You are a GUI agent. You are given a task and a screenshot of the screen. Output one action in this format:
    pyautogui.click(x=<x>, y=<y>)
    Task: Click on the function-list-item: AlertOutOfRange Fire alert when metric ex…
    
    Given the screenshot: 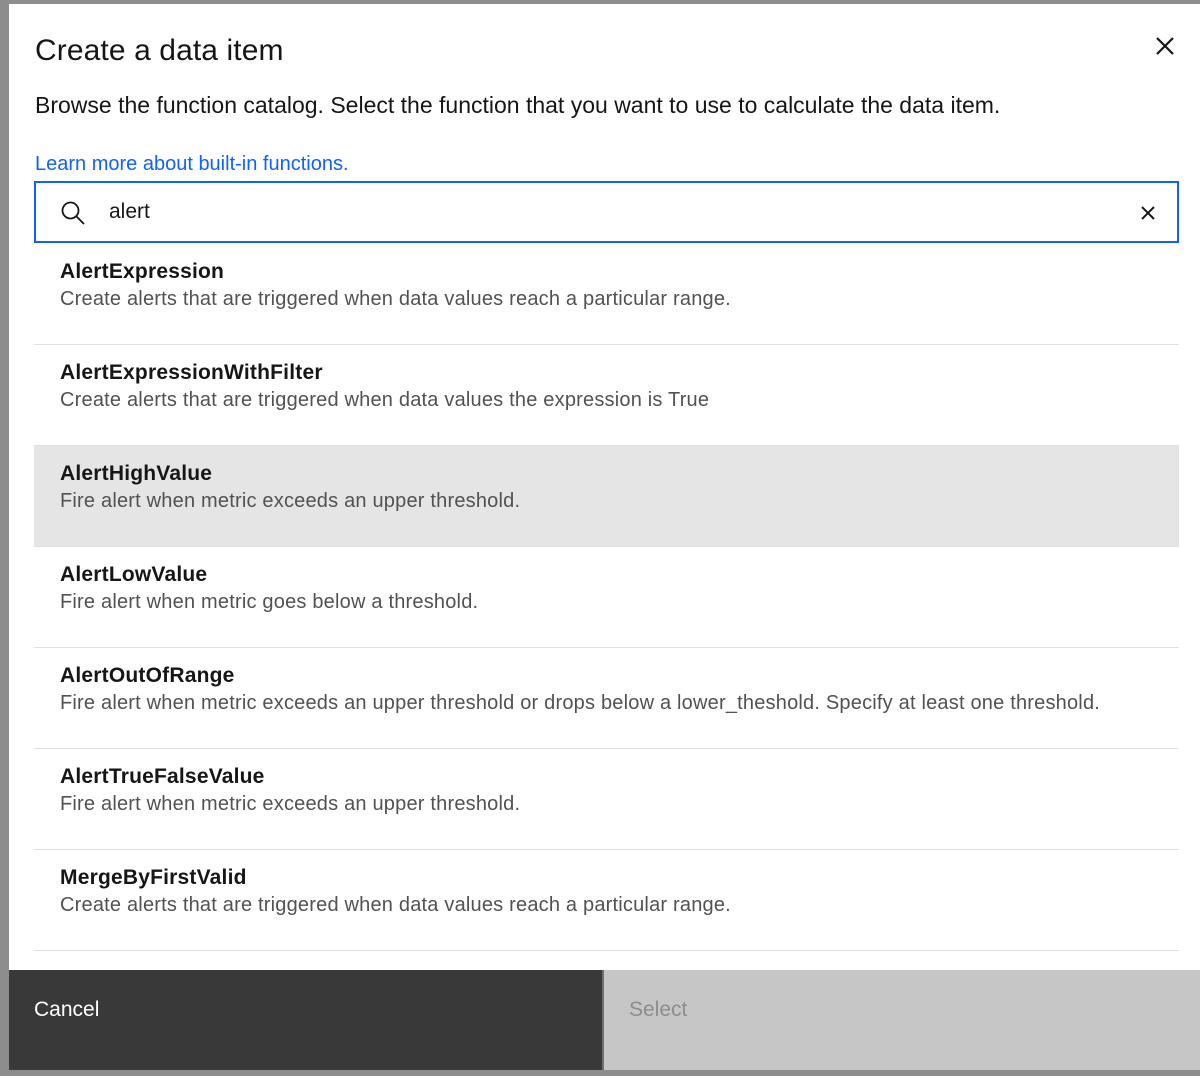 What is the action you would take?
    pyautogui.click(x=606, y=698)
    